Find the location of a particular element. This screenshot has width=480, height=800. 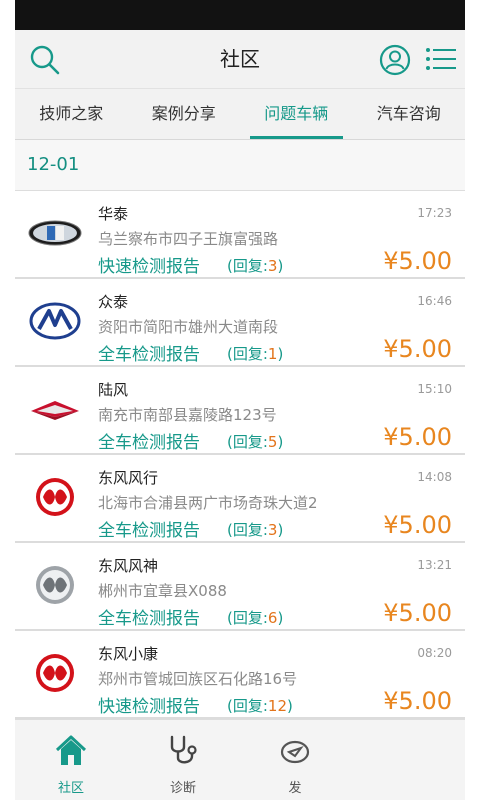

post-time: 13:21 is located at coordinates (434, 565).